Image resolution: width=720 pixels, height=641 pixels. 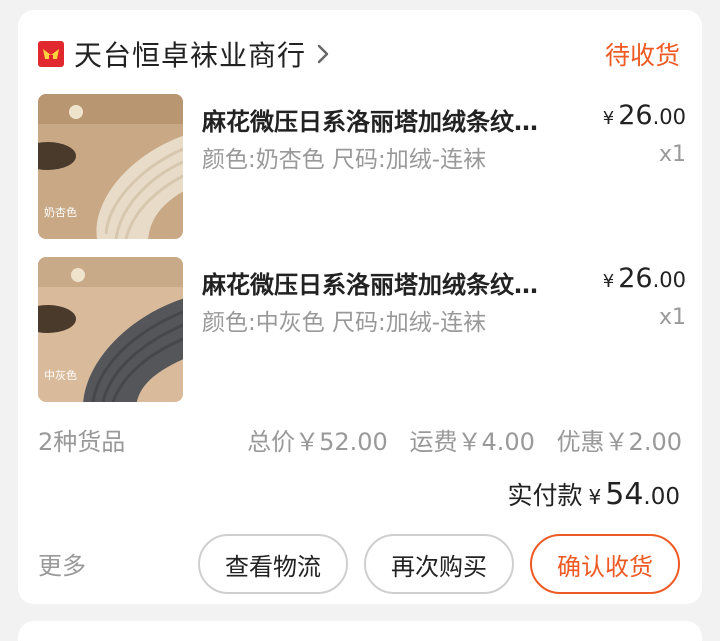 What do you see at coordinates (344, 323) in the screenshot?
I see `product-sku: 颜色:中灰色 尺码:加绒-连袜` at bounding box center [344, 323].